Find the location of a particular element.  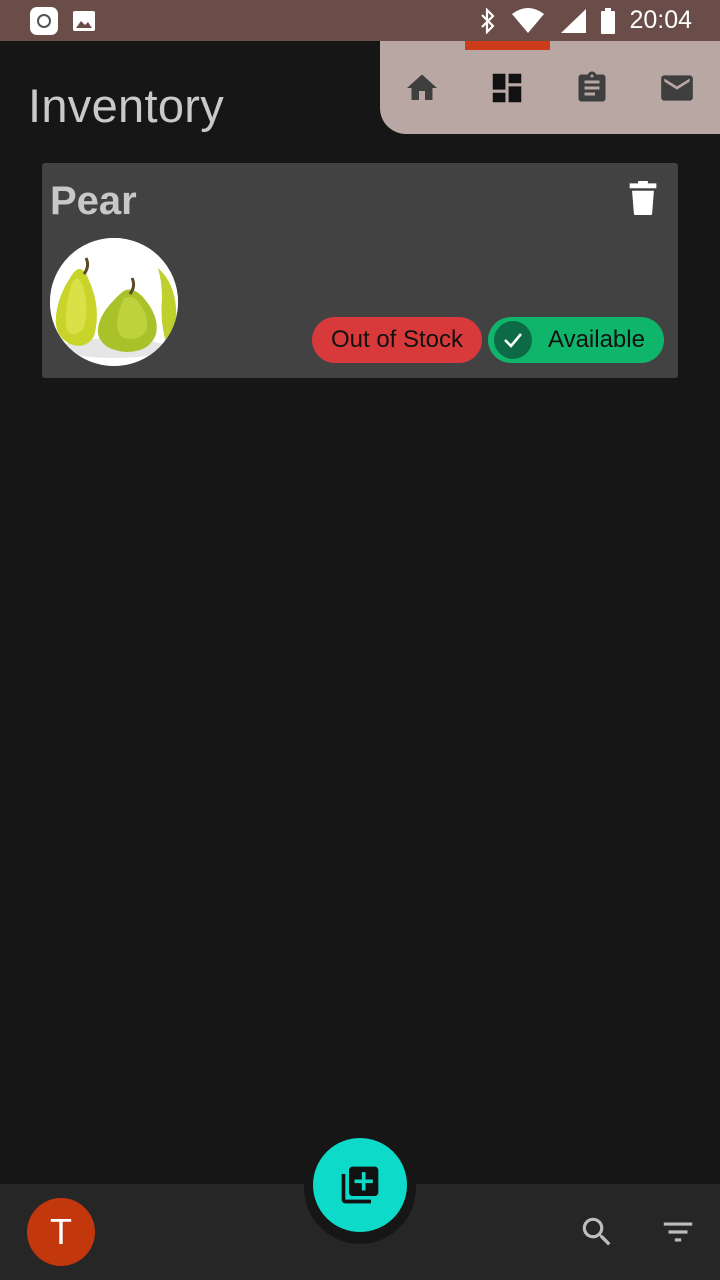

dashboard-icon is located at coordinates (507, 88).